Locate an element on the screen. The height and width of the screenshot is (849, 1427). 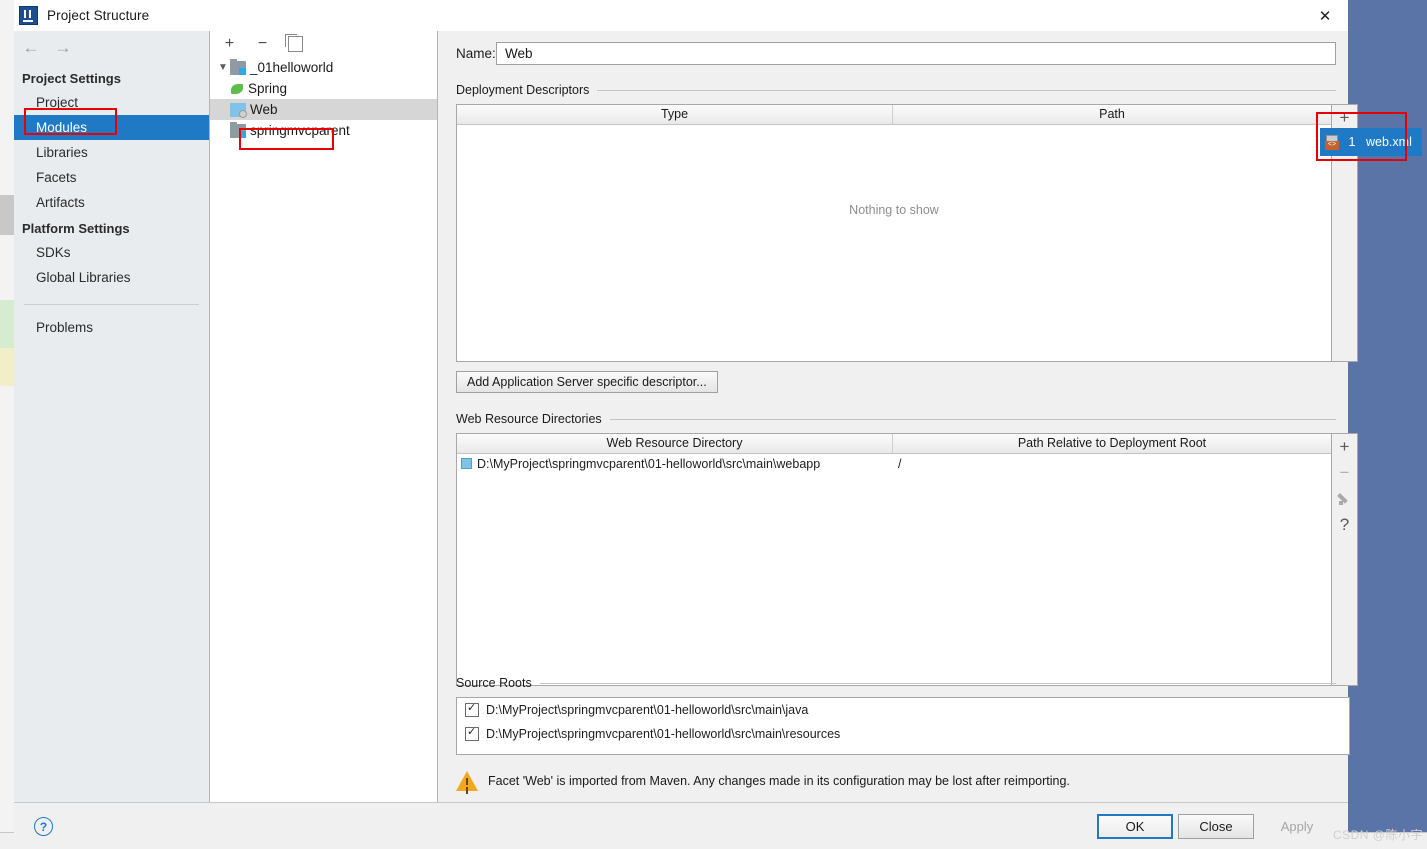
chevron-down-icon: ▼ is located at coordinates (223, 67).